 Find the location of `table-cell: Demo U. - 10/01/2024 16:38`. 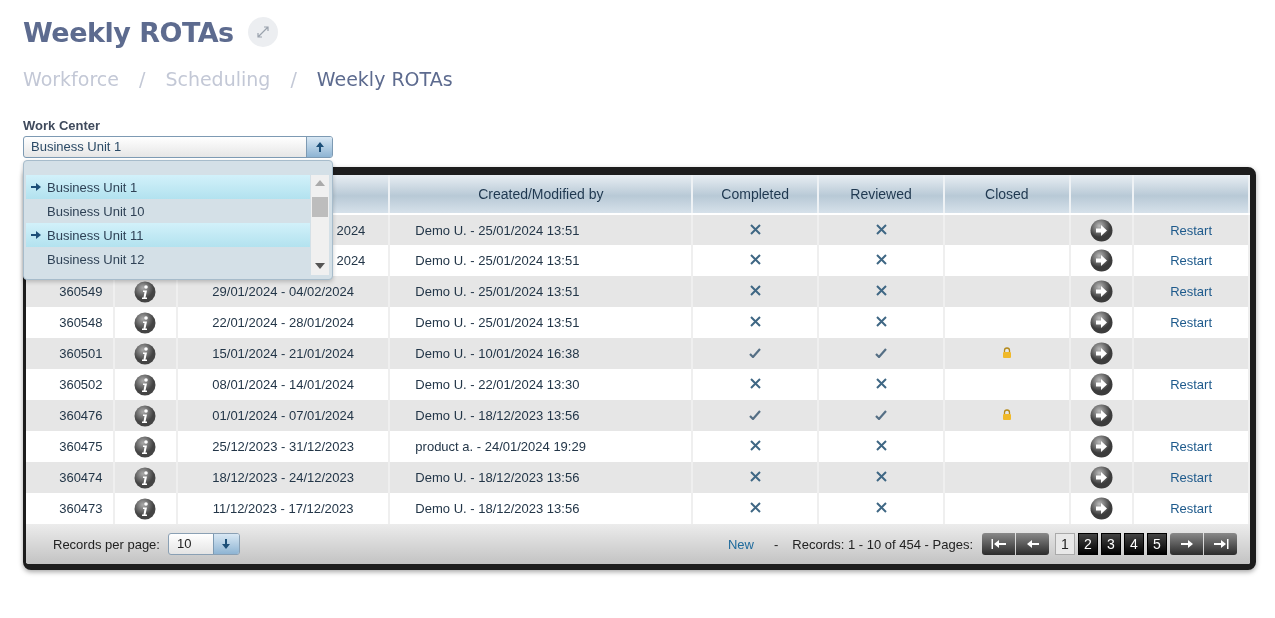

table-cell: Demo U. - 10/01/2024 16:38 is located at coordinates (497, 353).